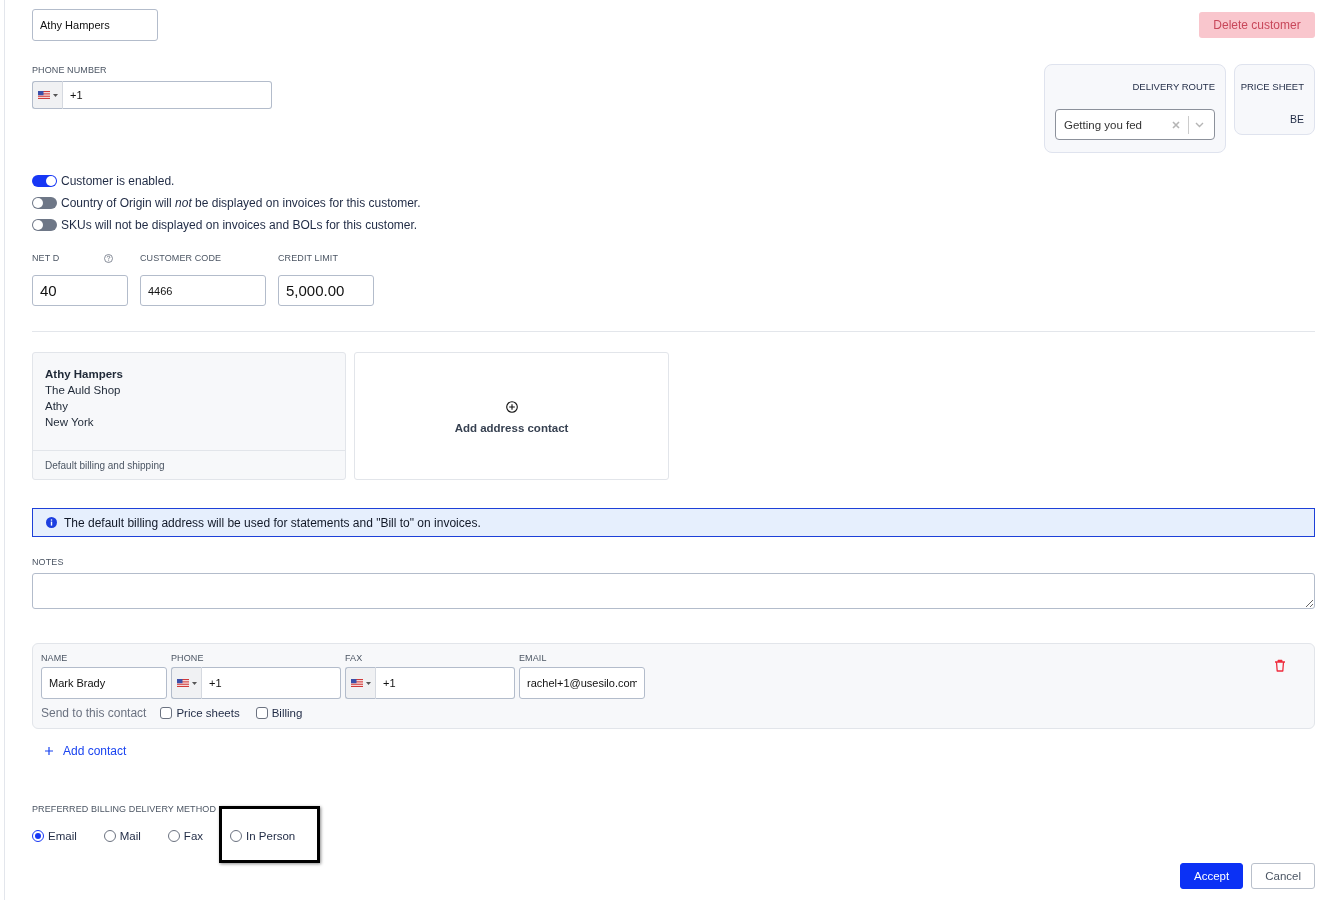 The width and height of the screenshot is (1332, 900). What do you see at coordinates (1283, 876) in the screenshot?
I see `cancel-button: Cancel` at bounding box center [1283, 876].